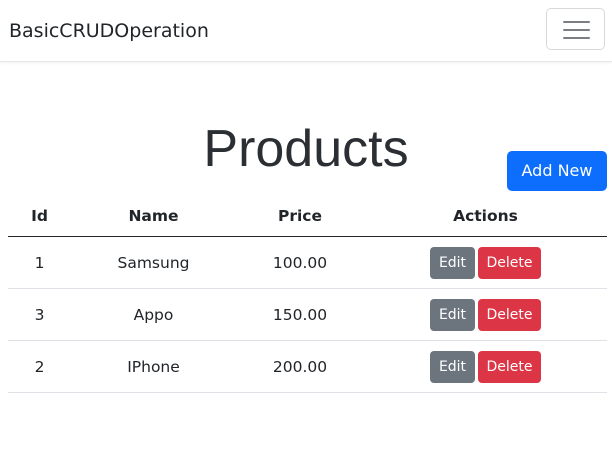 The height and width of the screenshot is (455, 612). I want to click on cell-id: 3, so click(39, 314).